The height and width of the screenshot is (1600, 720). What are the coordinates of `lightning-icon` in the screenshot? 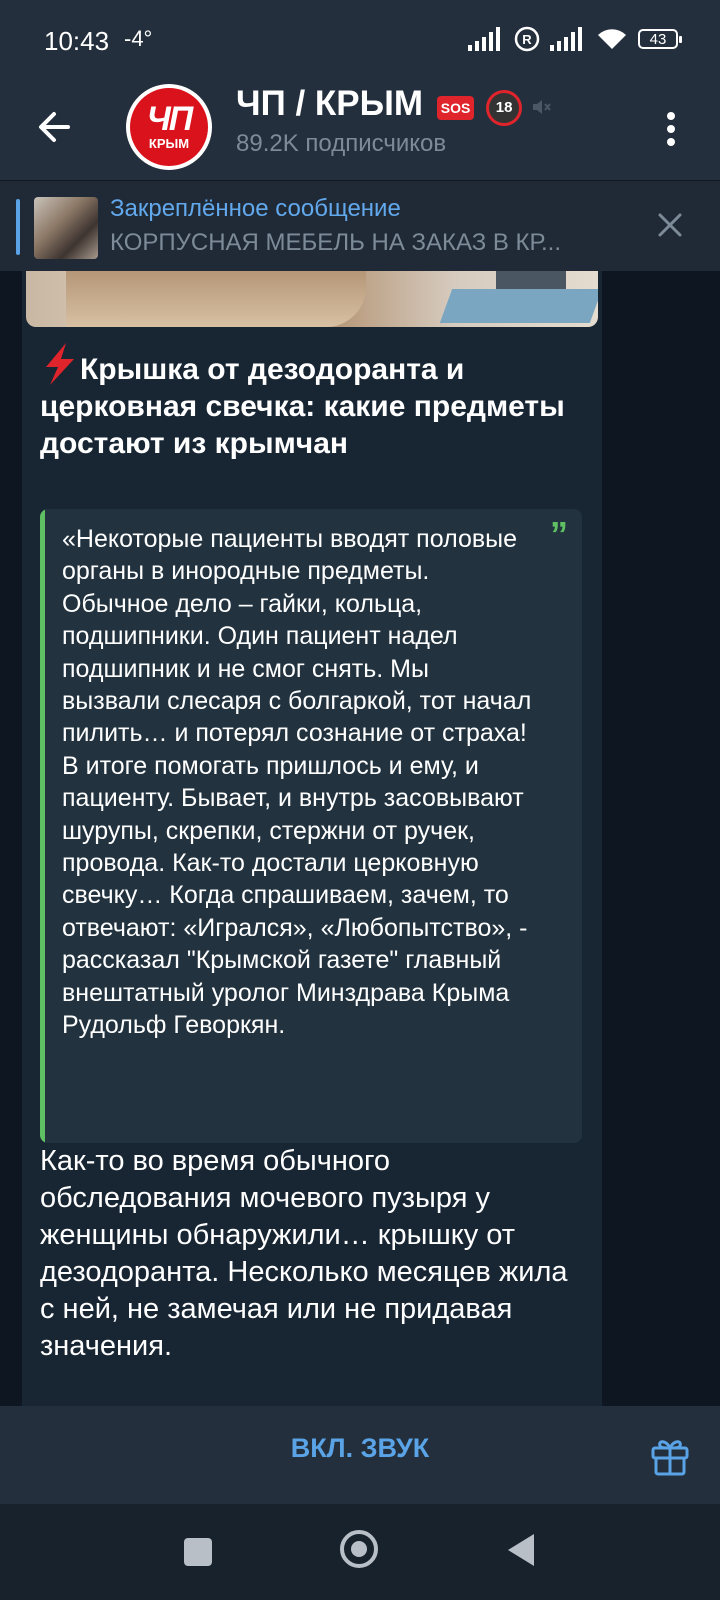 It's located at (60, 364).